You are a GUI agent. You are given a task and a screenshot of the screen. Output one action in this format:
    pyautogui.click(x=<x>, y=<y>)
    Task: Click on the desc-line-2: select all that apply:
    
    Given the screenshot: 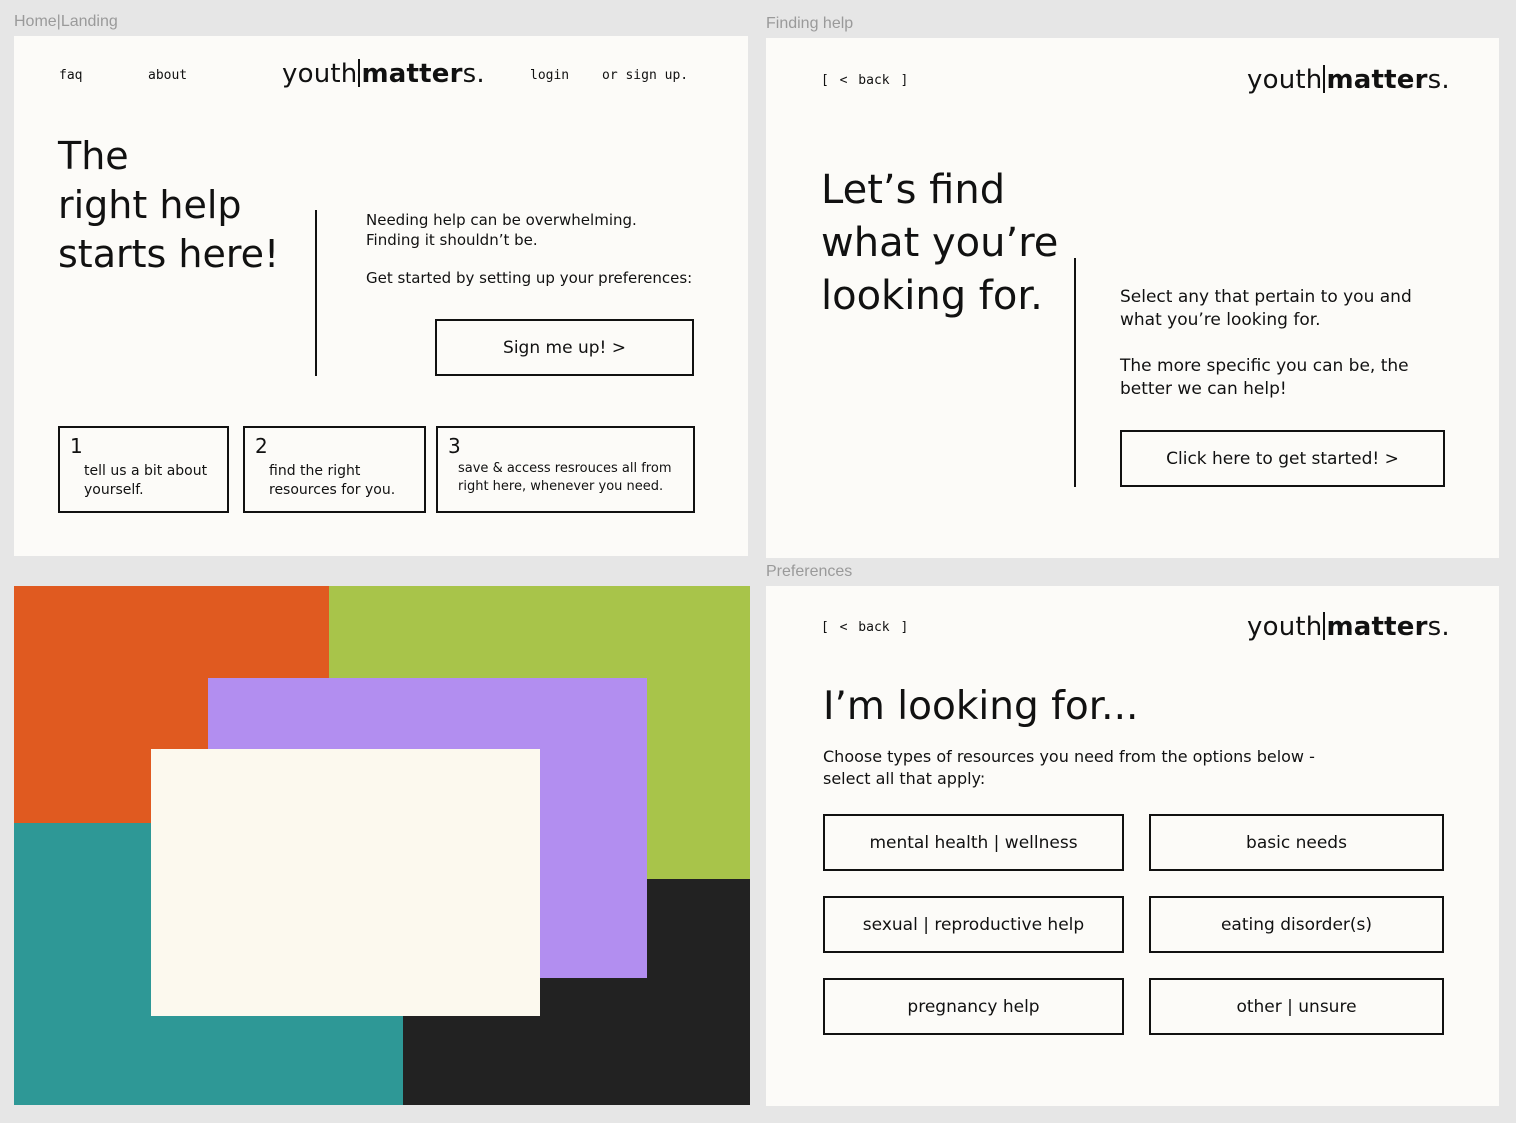 What is the action you would take?
    pyautogui.click(x=904, y=778)
    